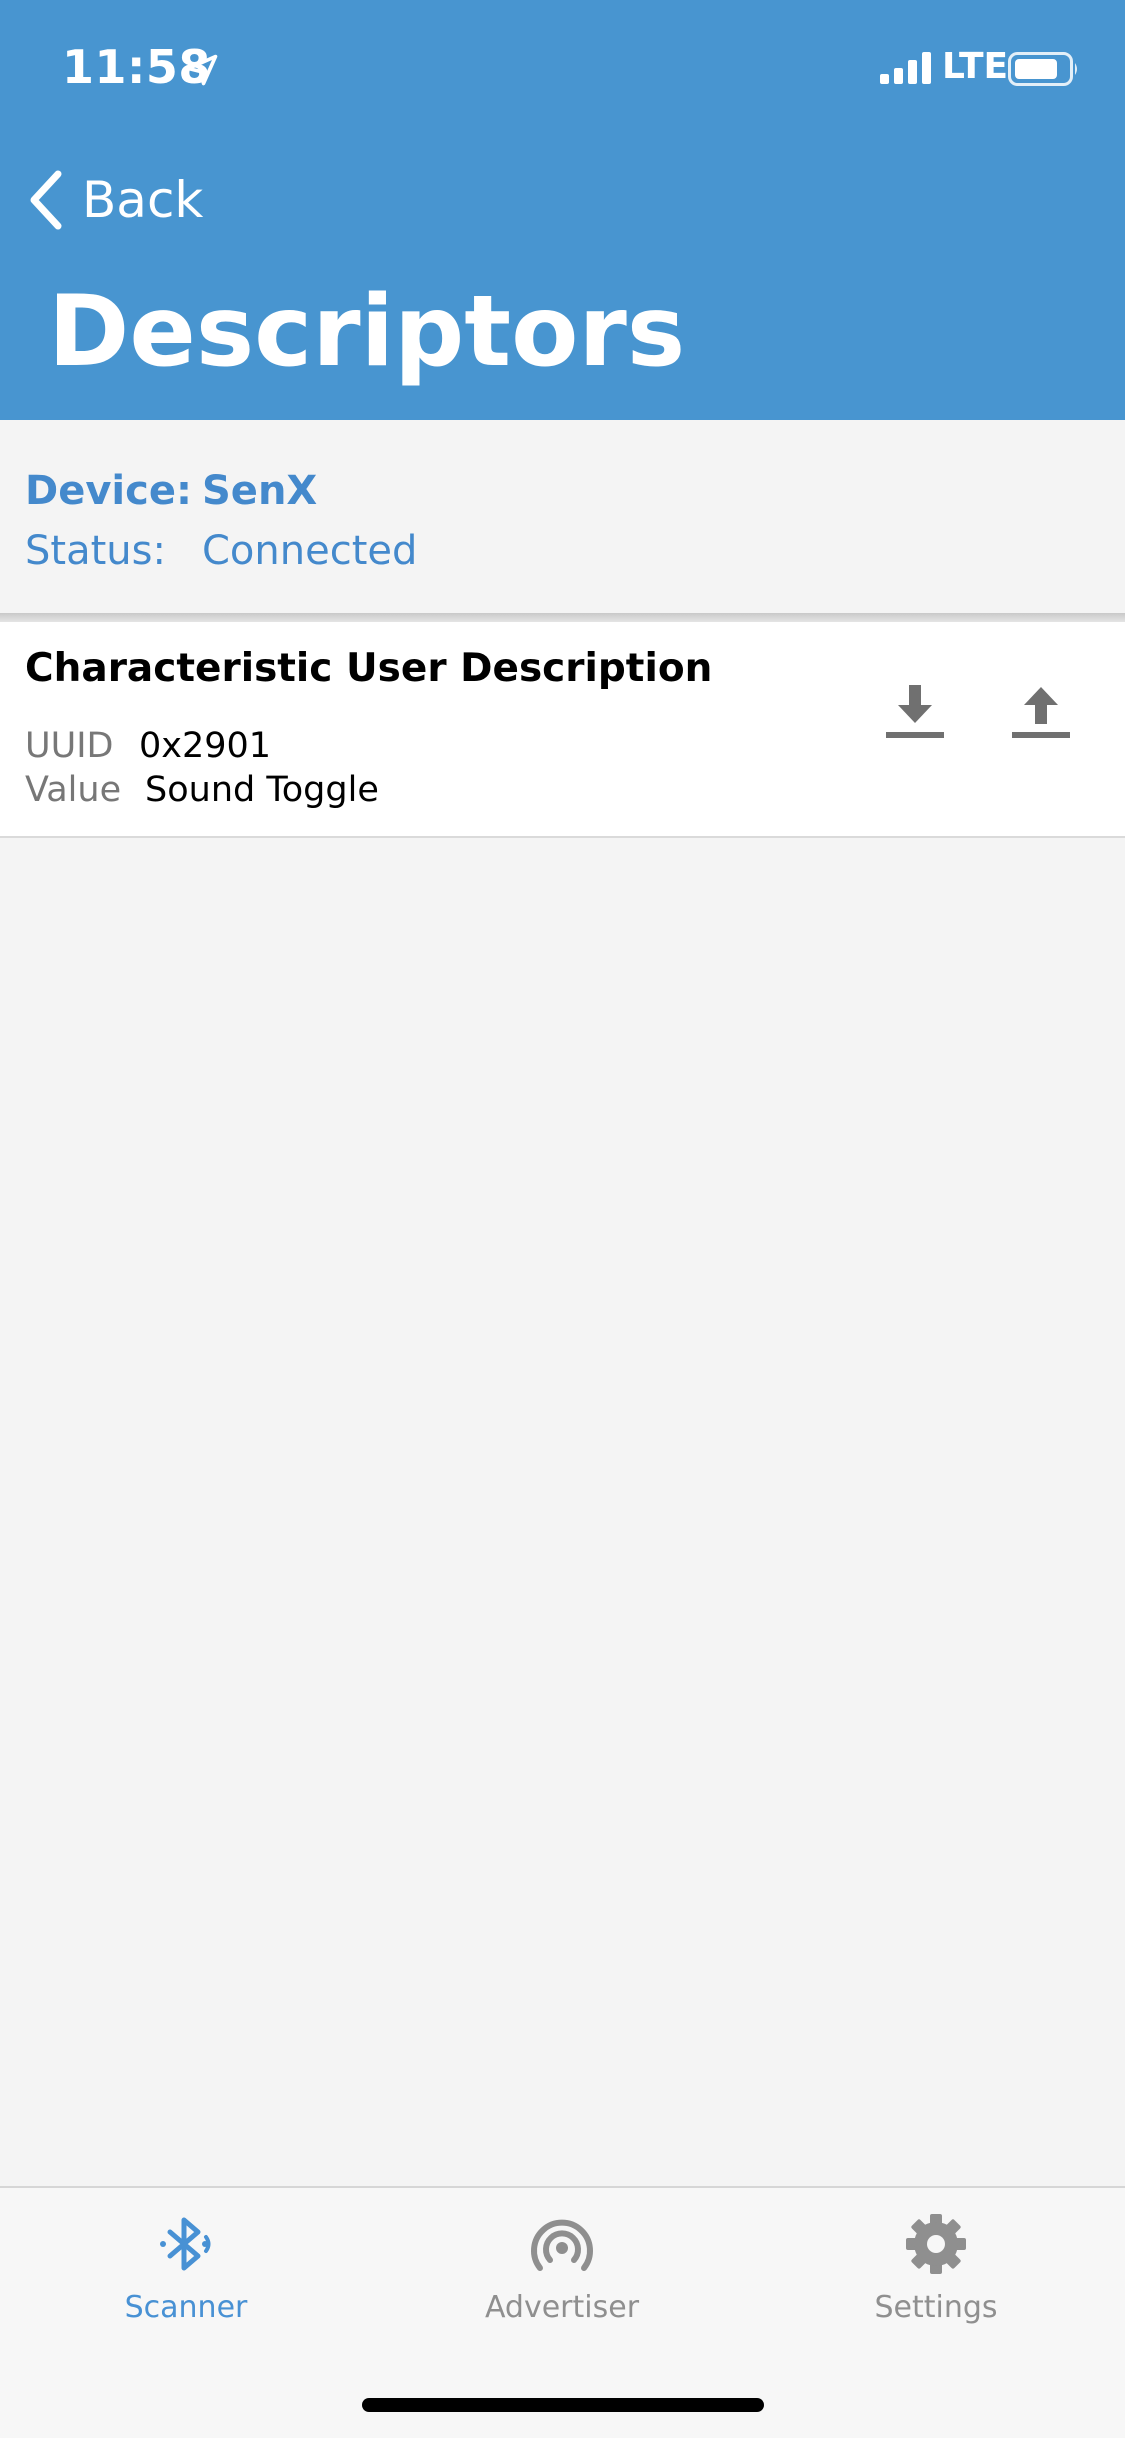 The image size is (1125, 2438). I want to click on write-button, so click(1041, 712).